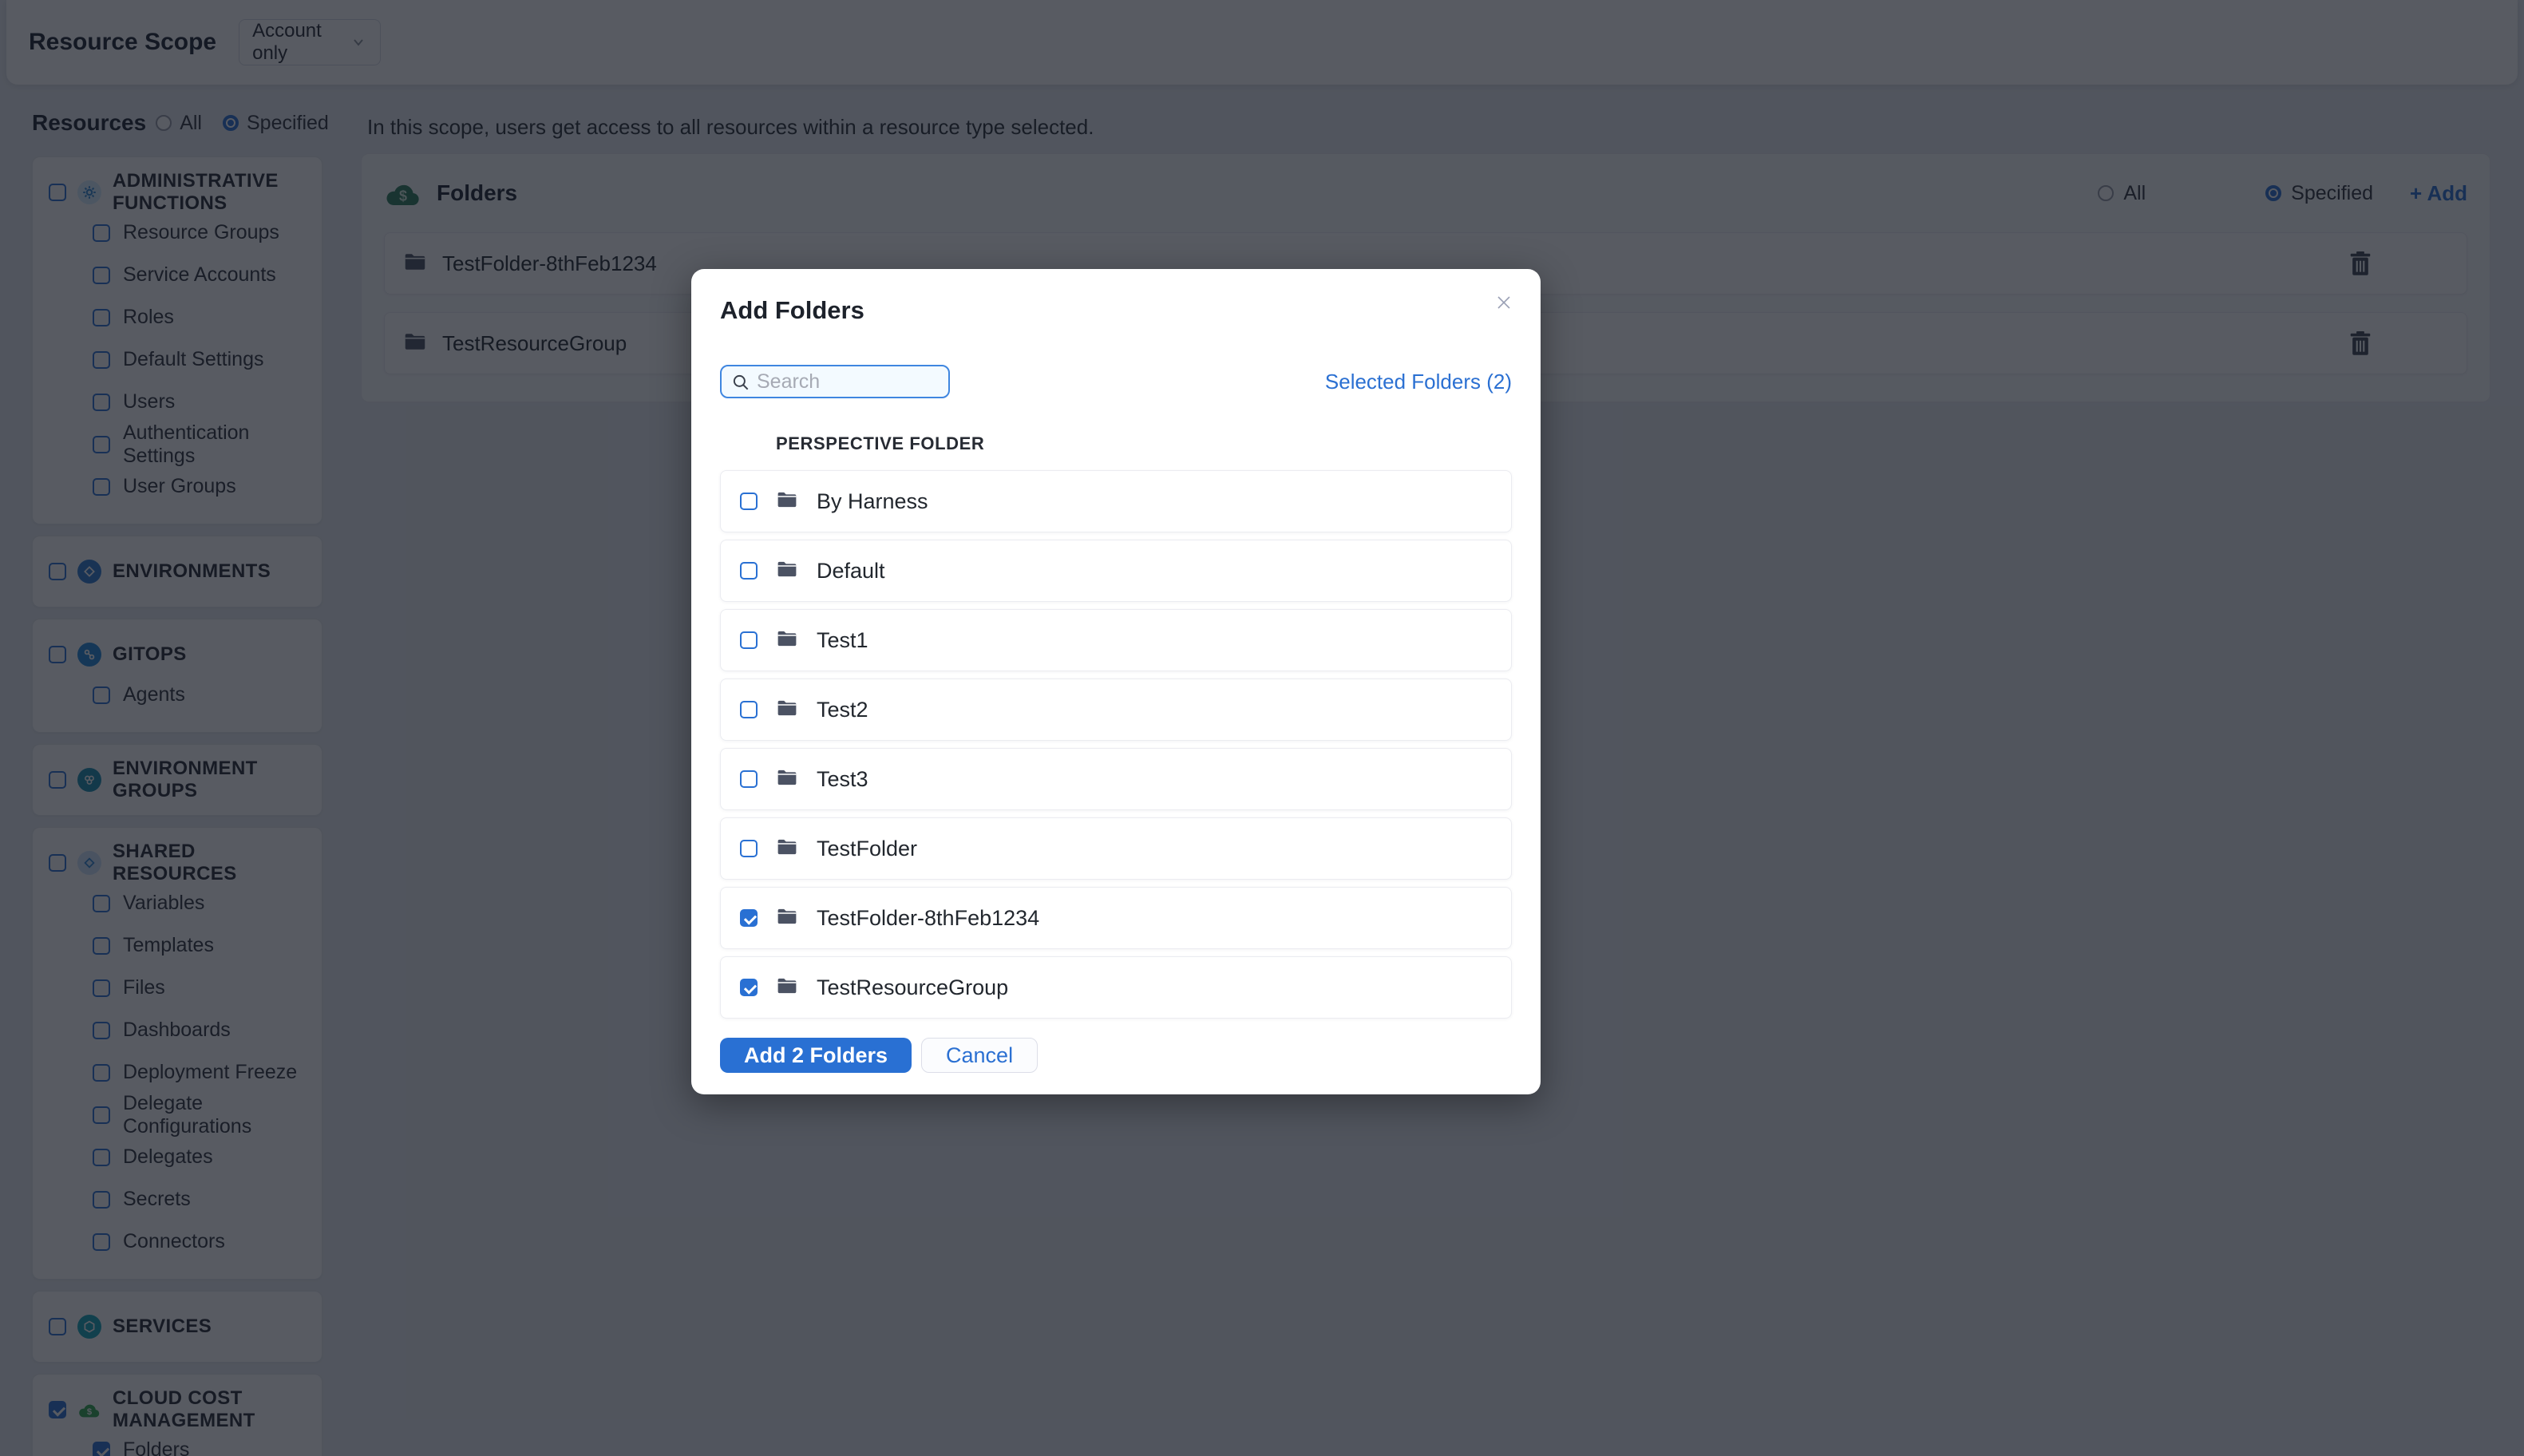 Image resolution: width=2524 pixels, height=1456 pixels. What do you see at coordinates (1503, 302) in the screenshot?
I see `close-icon` at bounding box center [1503, 302].